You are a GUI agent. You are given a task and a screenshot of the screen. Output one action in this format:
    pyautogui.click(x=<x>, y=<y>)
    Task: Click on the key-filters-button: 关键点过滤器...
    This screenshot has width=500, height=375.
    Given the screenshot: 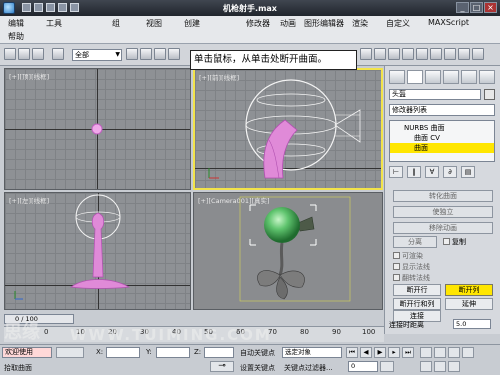 What is the action you would take?
    pyautogui.click(x=308, y=368)
    